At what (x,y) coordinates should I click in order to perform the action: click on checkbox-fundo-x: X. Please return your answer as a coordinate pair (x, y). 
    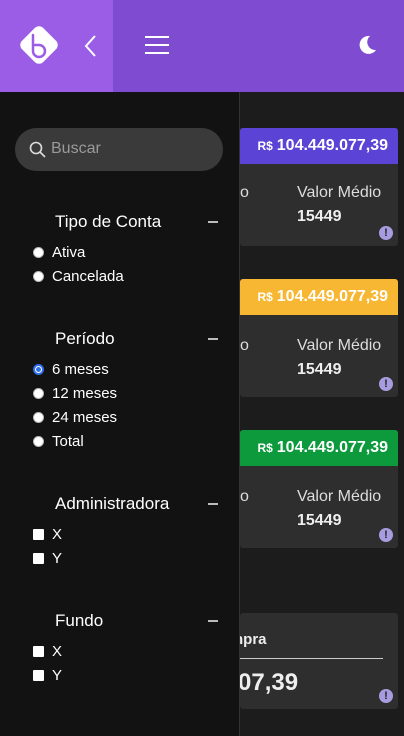
    Looking at the image, I should click on (47, 651).